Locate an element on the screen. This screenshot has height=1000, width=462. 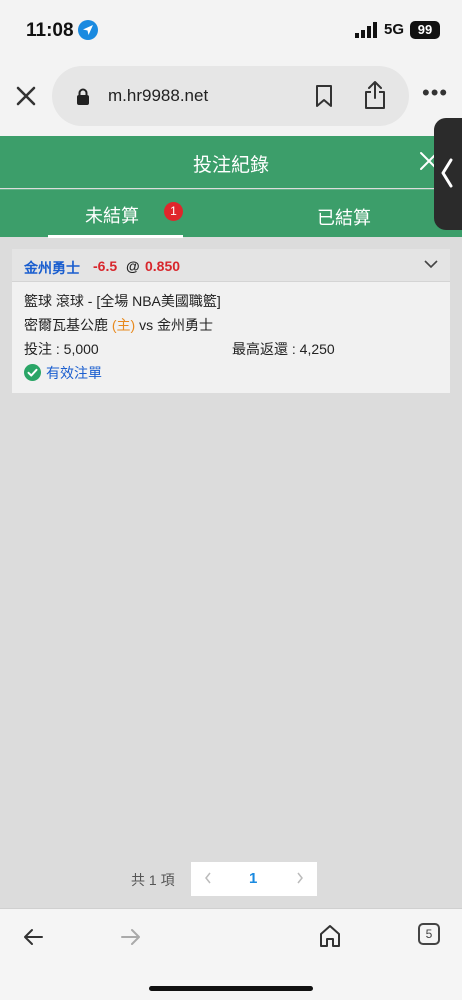
chevron-down-icon is located at coordinates (431, 264).